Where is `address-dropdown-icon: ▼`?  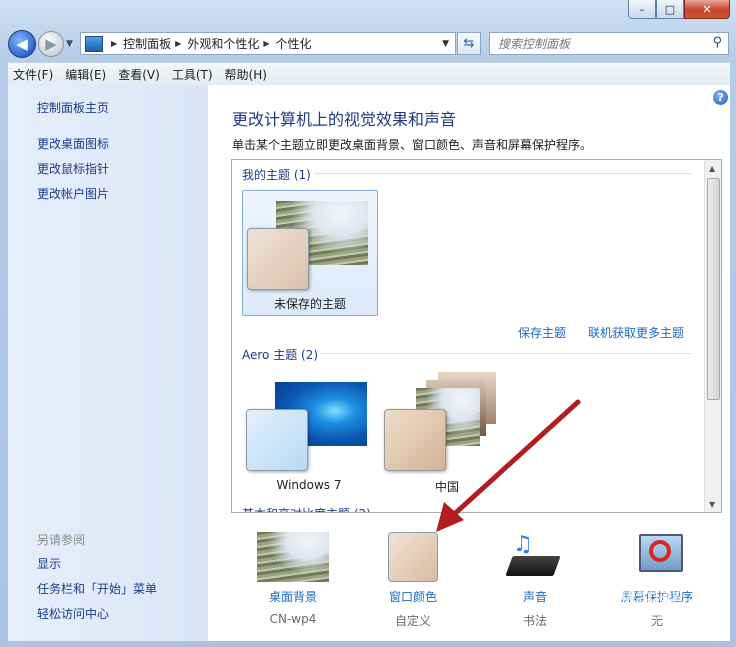
address-dropdown-icon: ▼ is located at coordinates (445, 44).